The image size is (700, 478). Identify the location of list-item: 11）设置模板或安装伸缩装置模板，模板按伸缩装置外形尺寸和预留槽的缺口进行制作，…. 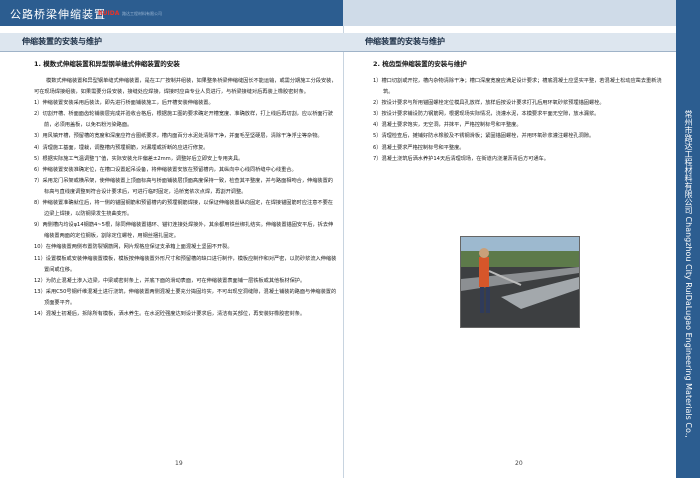
(185, 264).